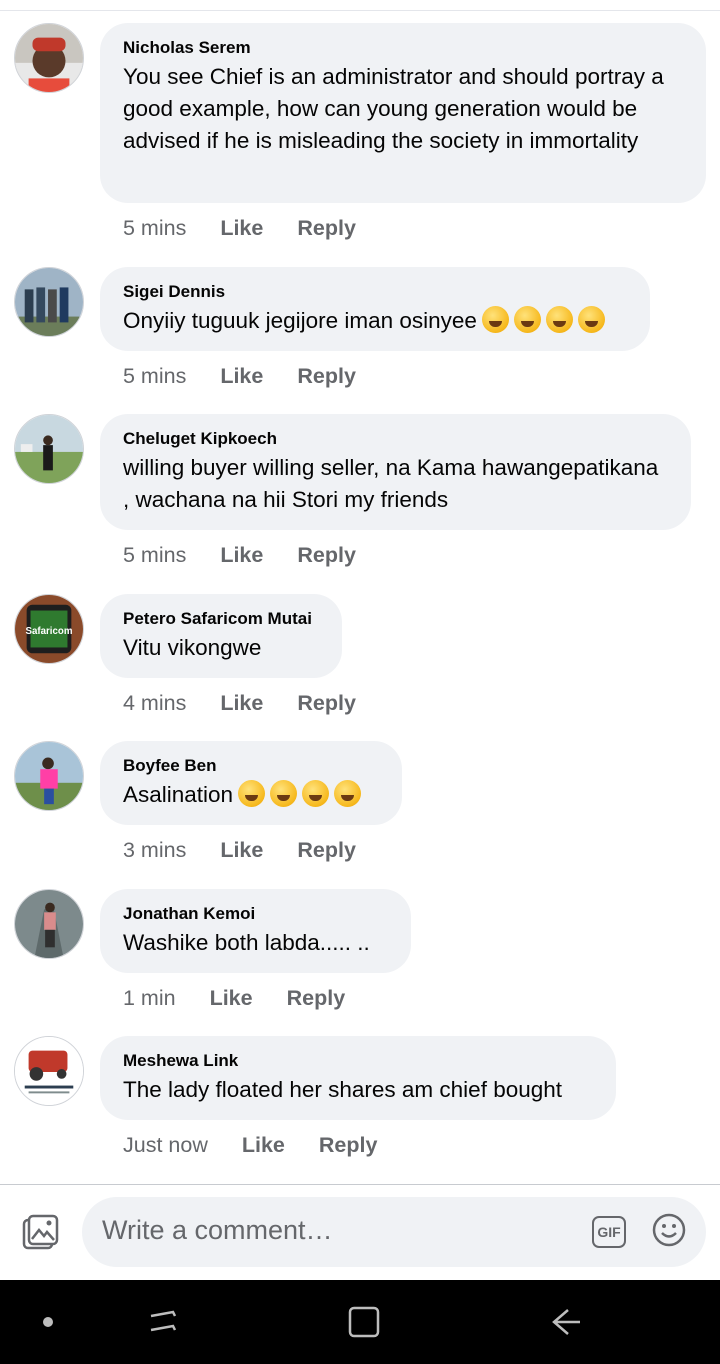 This screenshot has height=1364, width=720. Describe the element at coordinates (364, 1322) in the screenshot. I see `home-icon` at that location.